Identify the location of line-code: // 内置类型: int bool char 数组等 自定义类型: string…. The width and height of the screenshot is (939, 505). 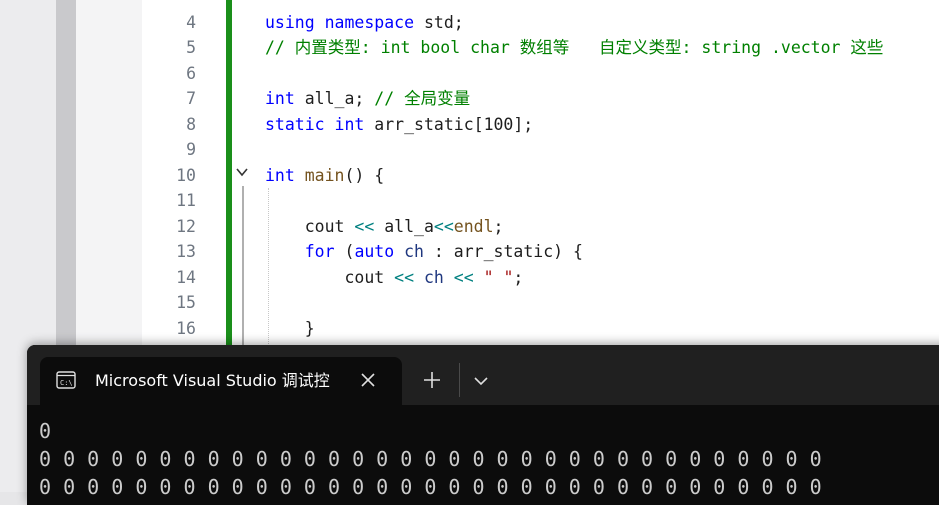
(574, 48).